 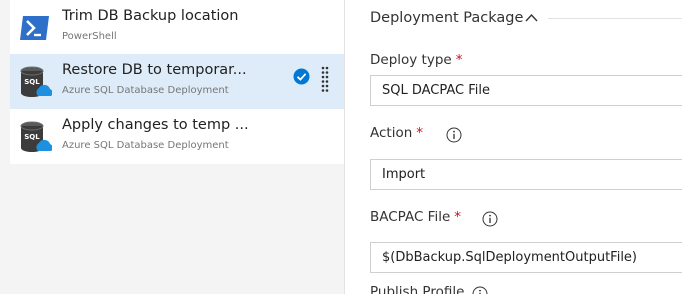 I want to click on action-select: Import, so click(x=526, y=174).